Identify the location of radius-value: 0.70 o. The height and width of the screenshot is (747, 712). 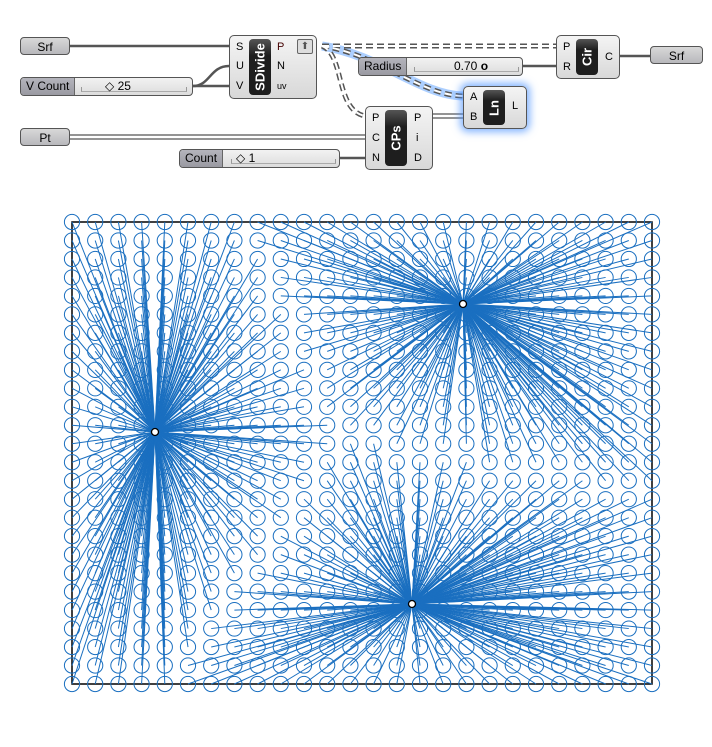
(471, 66).